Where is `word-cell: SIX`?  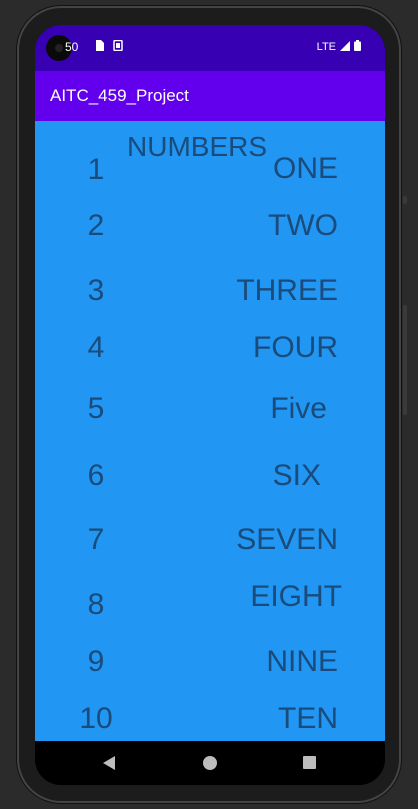 word-cell: SIX is located at coordinates (296, 475).